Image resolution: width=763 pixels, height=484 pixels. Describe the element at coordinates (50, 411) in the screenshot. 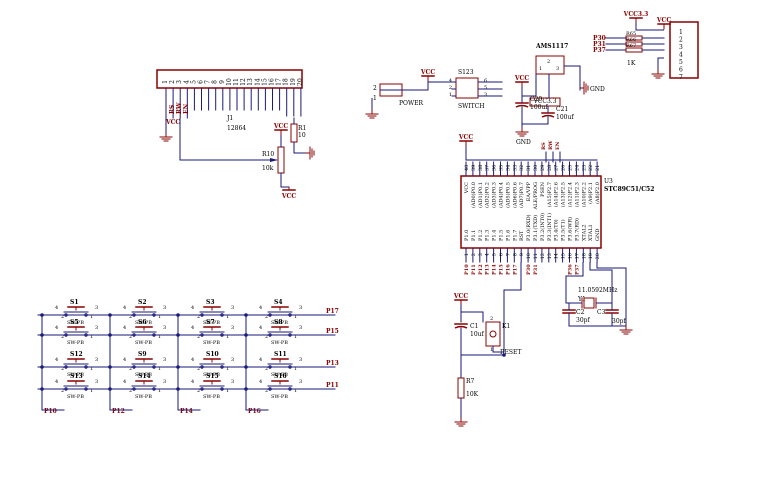

I see `keypad-col-net: P10` at that location.